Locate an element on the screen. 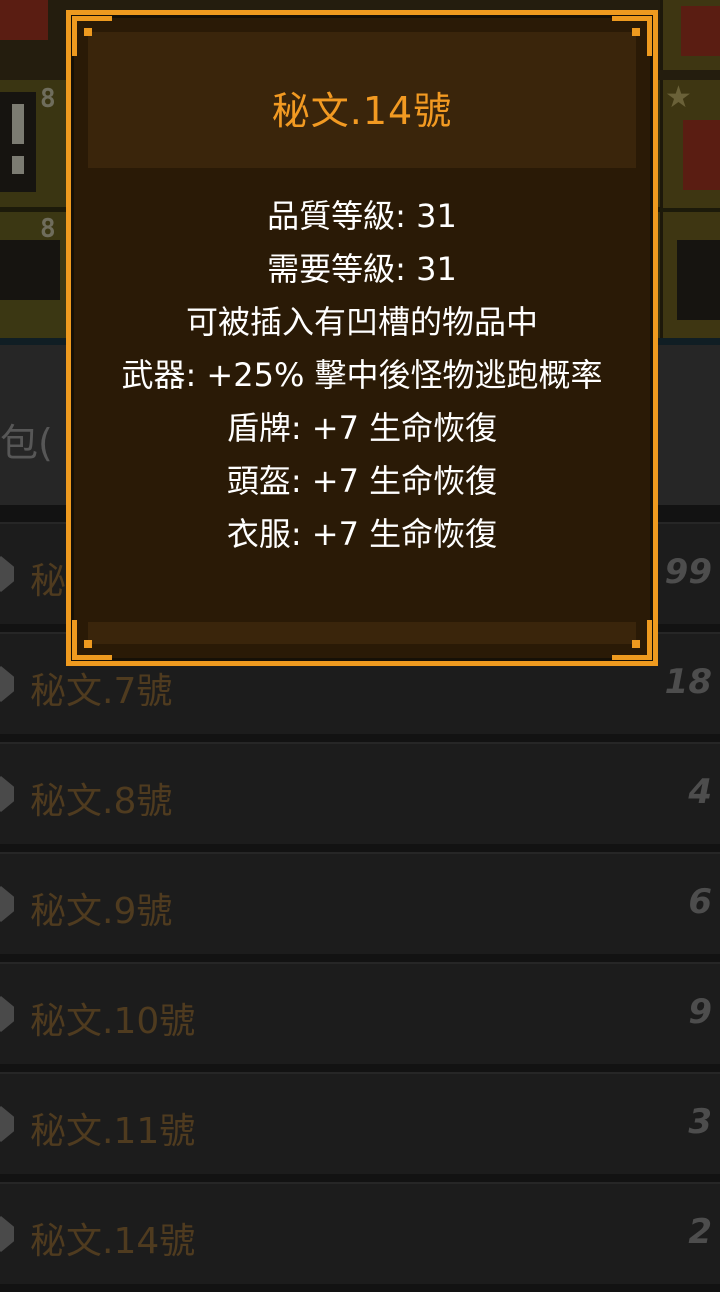 Image resolution: width=720 pixels, height=1292 pixels. item-count: 4 is located at coordinates (700, 792).